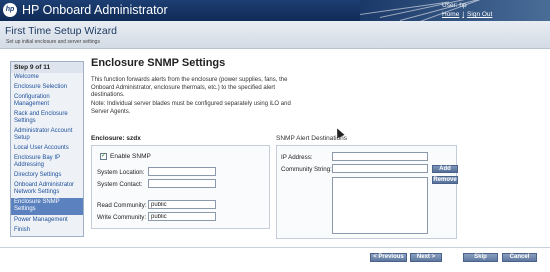 This screenshot has width=550, height=272. What do you see at coordinates (95, 10) in the screenshot?
I see `app-title: HP Onboard Administrator` at bounding box center [95, 10].